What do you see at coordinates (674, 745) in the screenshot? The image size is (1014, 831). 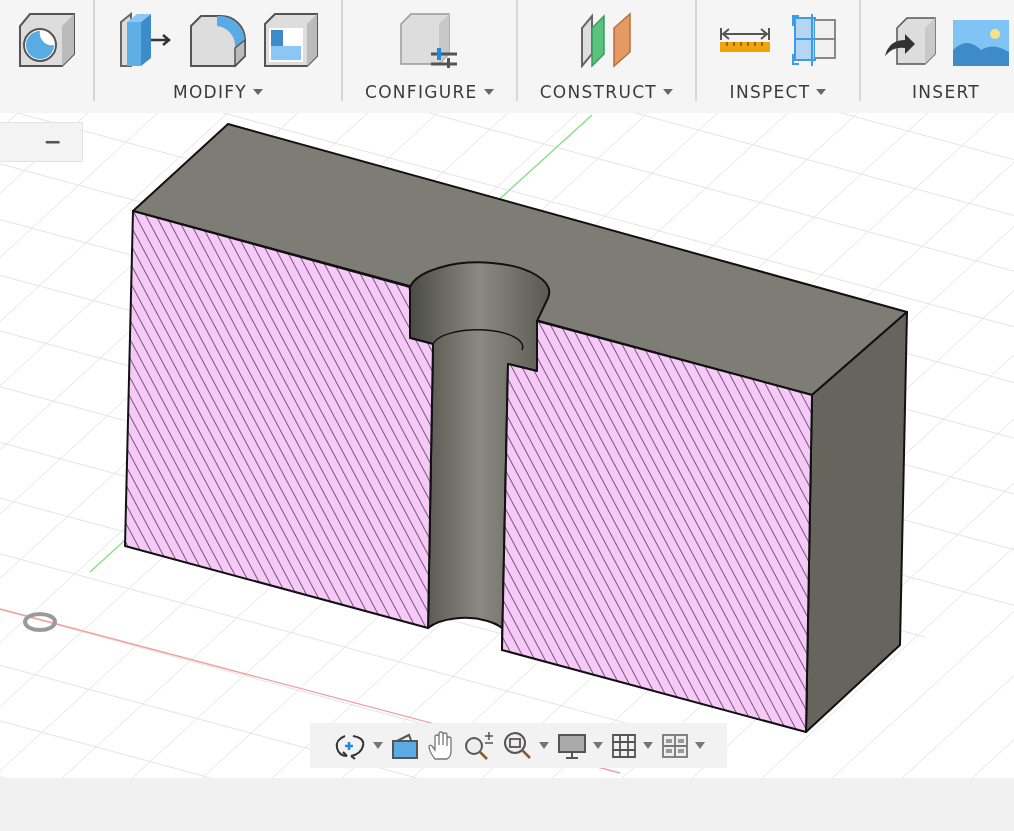 I see `viewports-icon` at bounding box center [674, 745].